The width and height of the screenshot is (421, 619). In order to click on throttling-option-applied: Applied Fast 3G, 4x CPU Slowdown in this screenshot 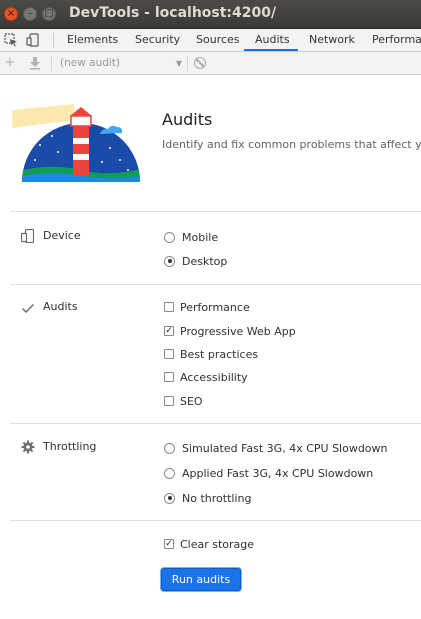, I will do `click(268, 473)`.